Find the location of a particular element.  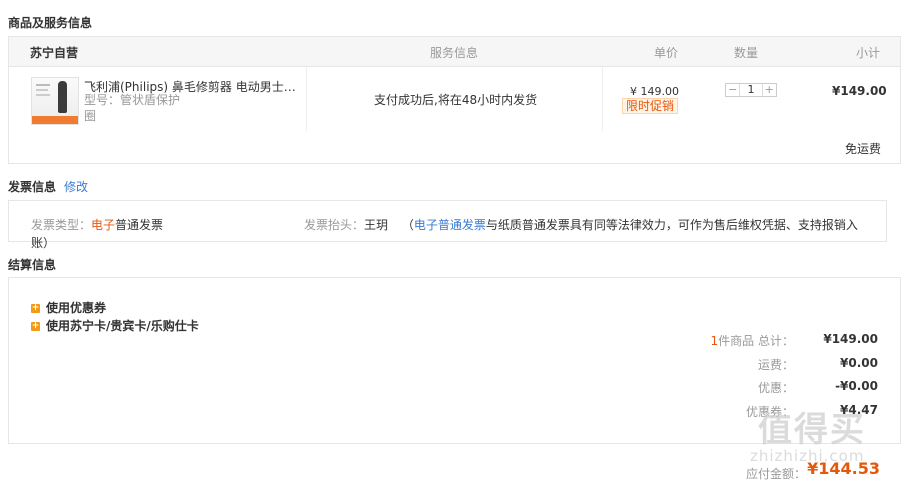

watermark-logo: 值得买 is located at coordinates (812, 430).